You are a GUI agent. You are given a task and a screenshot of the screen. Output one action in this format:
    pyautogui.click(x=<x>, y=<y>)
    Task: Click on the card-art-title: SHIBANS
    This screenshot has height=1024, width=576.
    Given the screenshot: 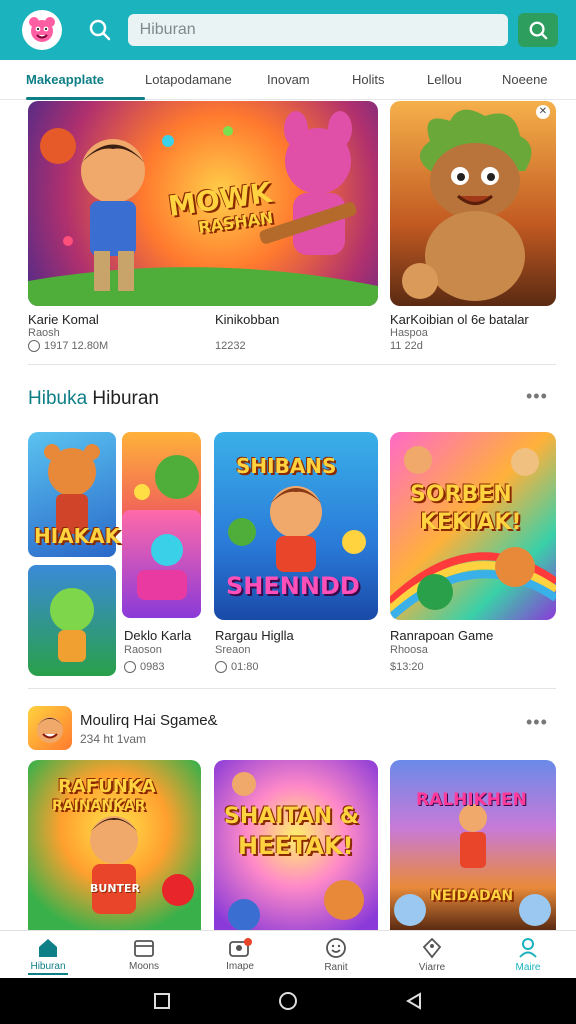 What is the action you would take?
    pyautogui.click(x=286, y=466)
    